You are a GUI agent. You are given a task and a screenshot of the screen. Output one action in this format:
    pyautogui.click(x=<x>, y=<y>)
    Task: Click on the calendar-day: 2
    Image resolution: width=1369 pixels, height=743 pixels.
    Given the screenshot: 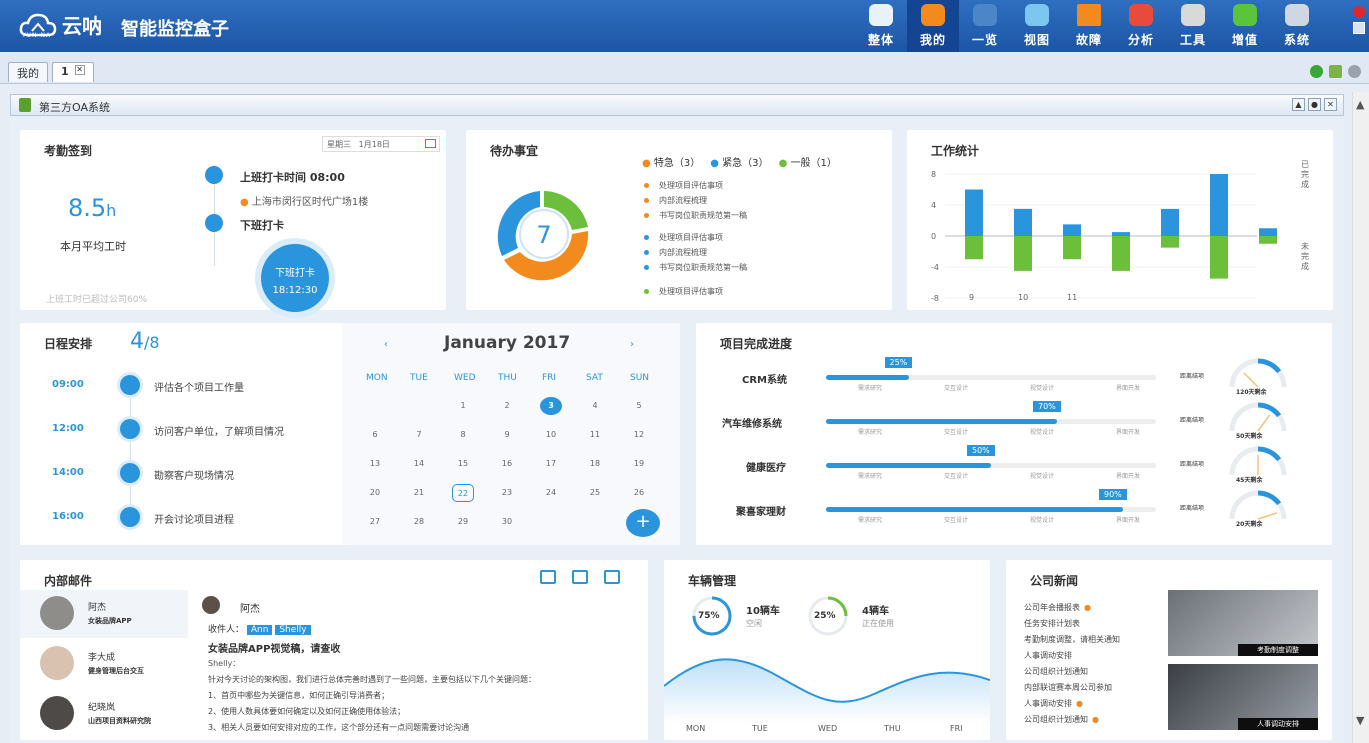 What is the action you would take?
    pyautogui.click(x=507, y=406)
    